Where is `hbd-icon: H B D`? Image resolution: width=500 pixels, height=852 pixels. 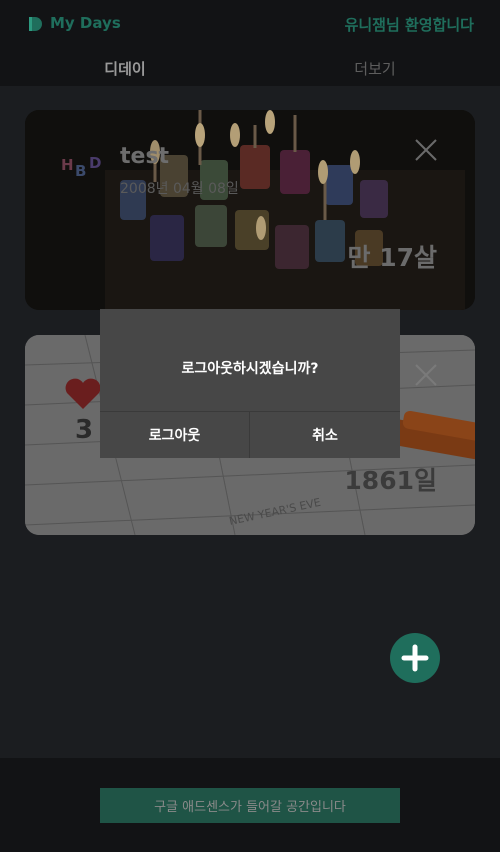 hbd-icon: H B D is located at coordinates (81, 167).